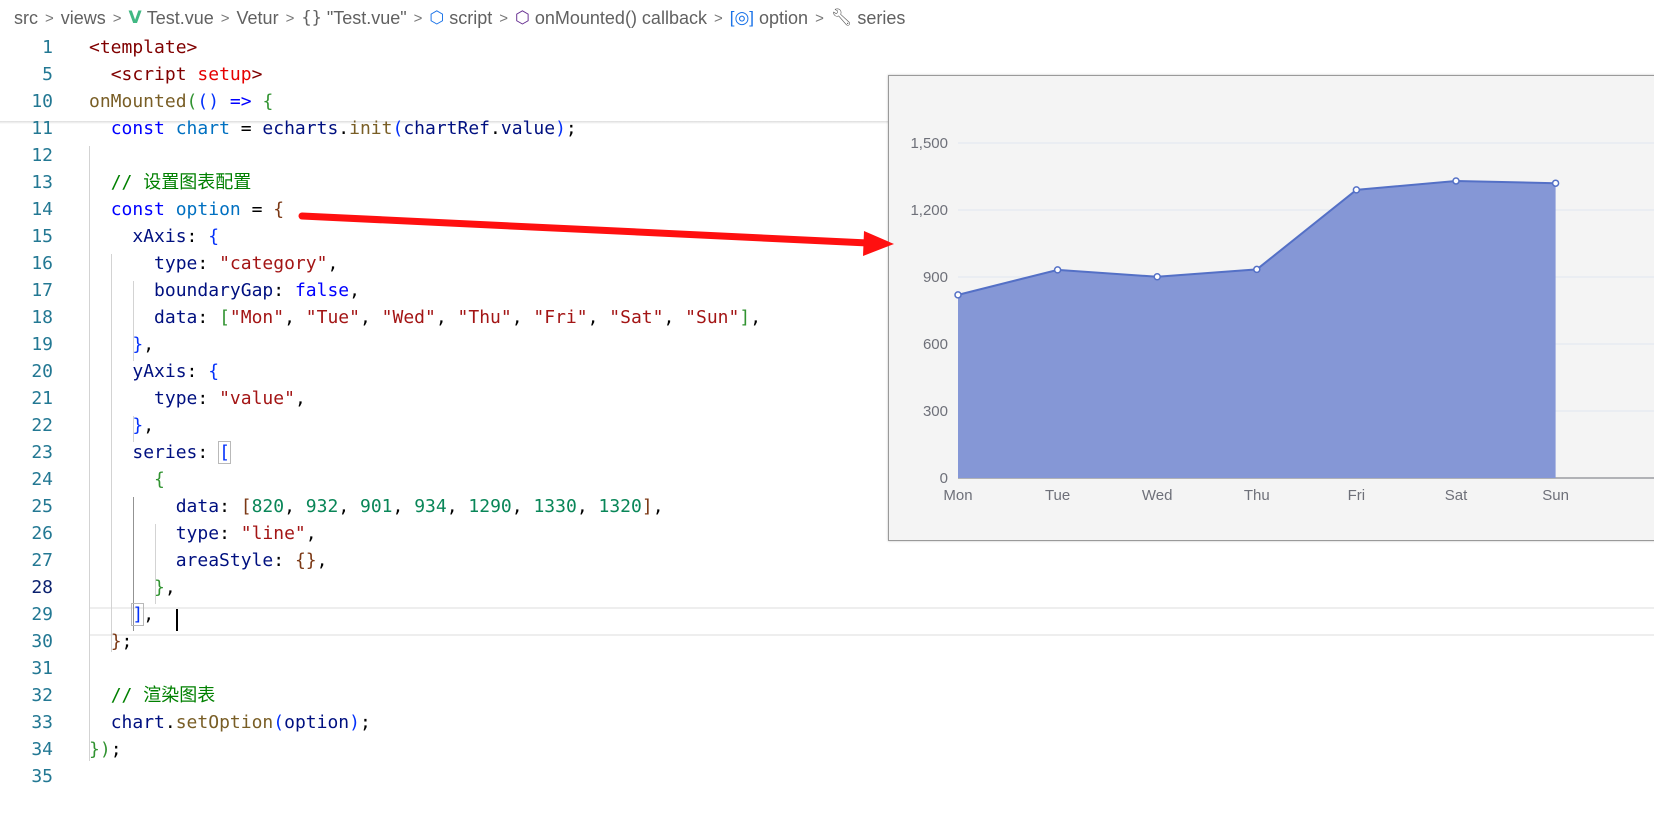 This screenshot has width=1654, height=816. I want to click on line-number: 12, so click(42, 155).